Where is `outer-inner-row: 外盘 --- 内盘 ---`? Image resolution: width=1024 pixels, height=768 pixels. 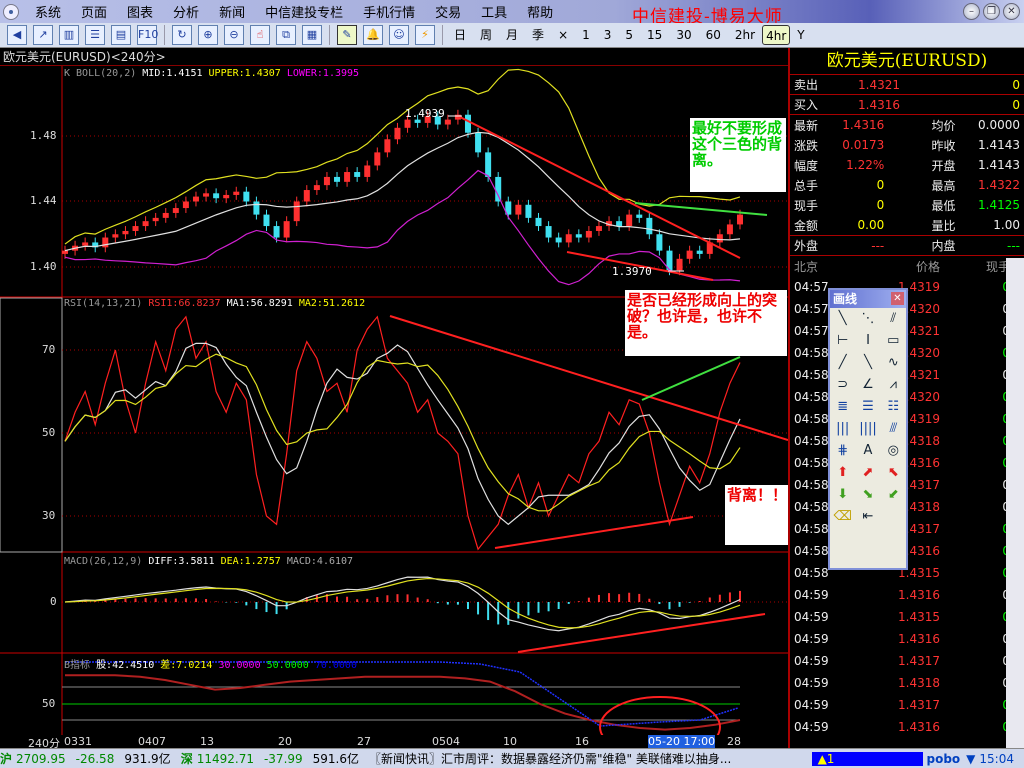
outer-inner-row: 外盘 --- 内盘 --- is located at coordinates (907, 246).